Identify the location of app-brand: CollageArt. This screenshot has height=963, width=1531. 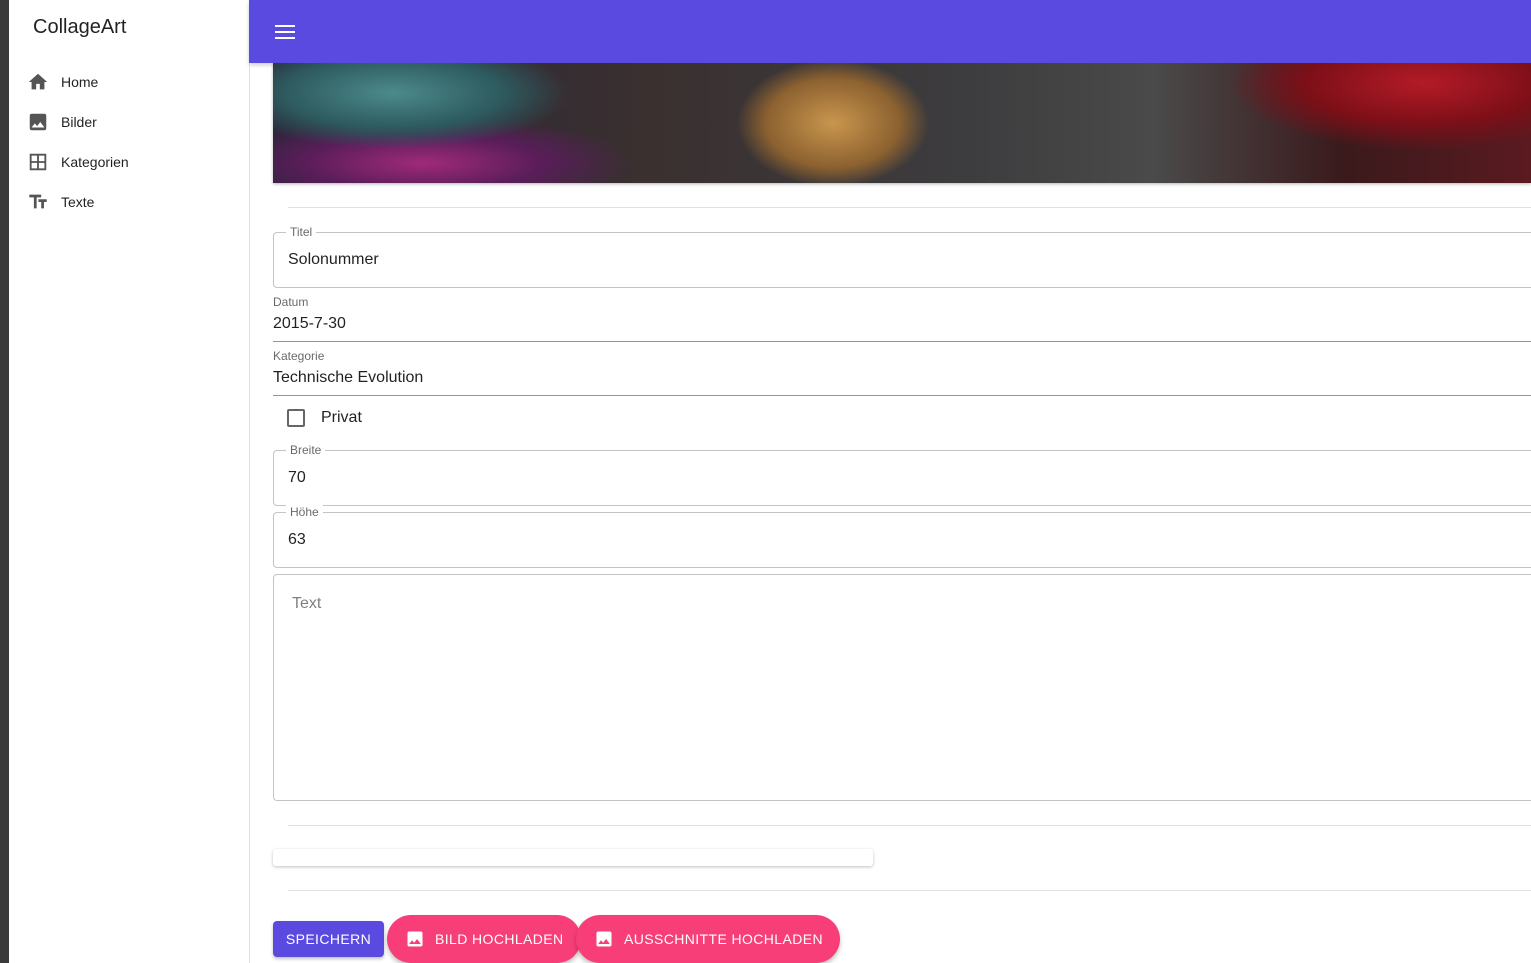
(80, 27).